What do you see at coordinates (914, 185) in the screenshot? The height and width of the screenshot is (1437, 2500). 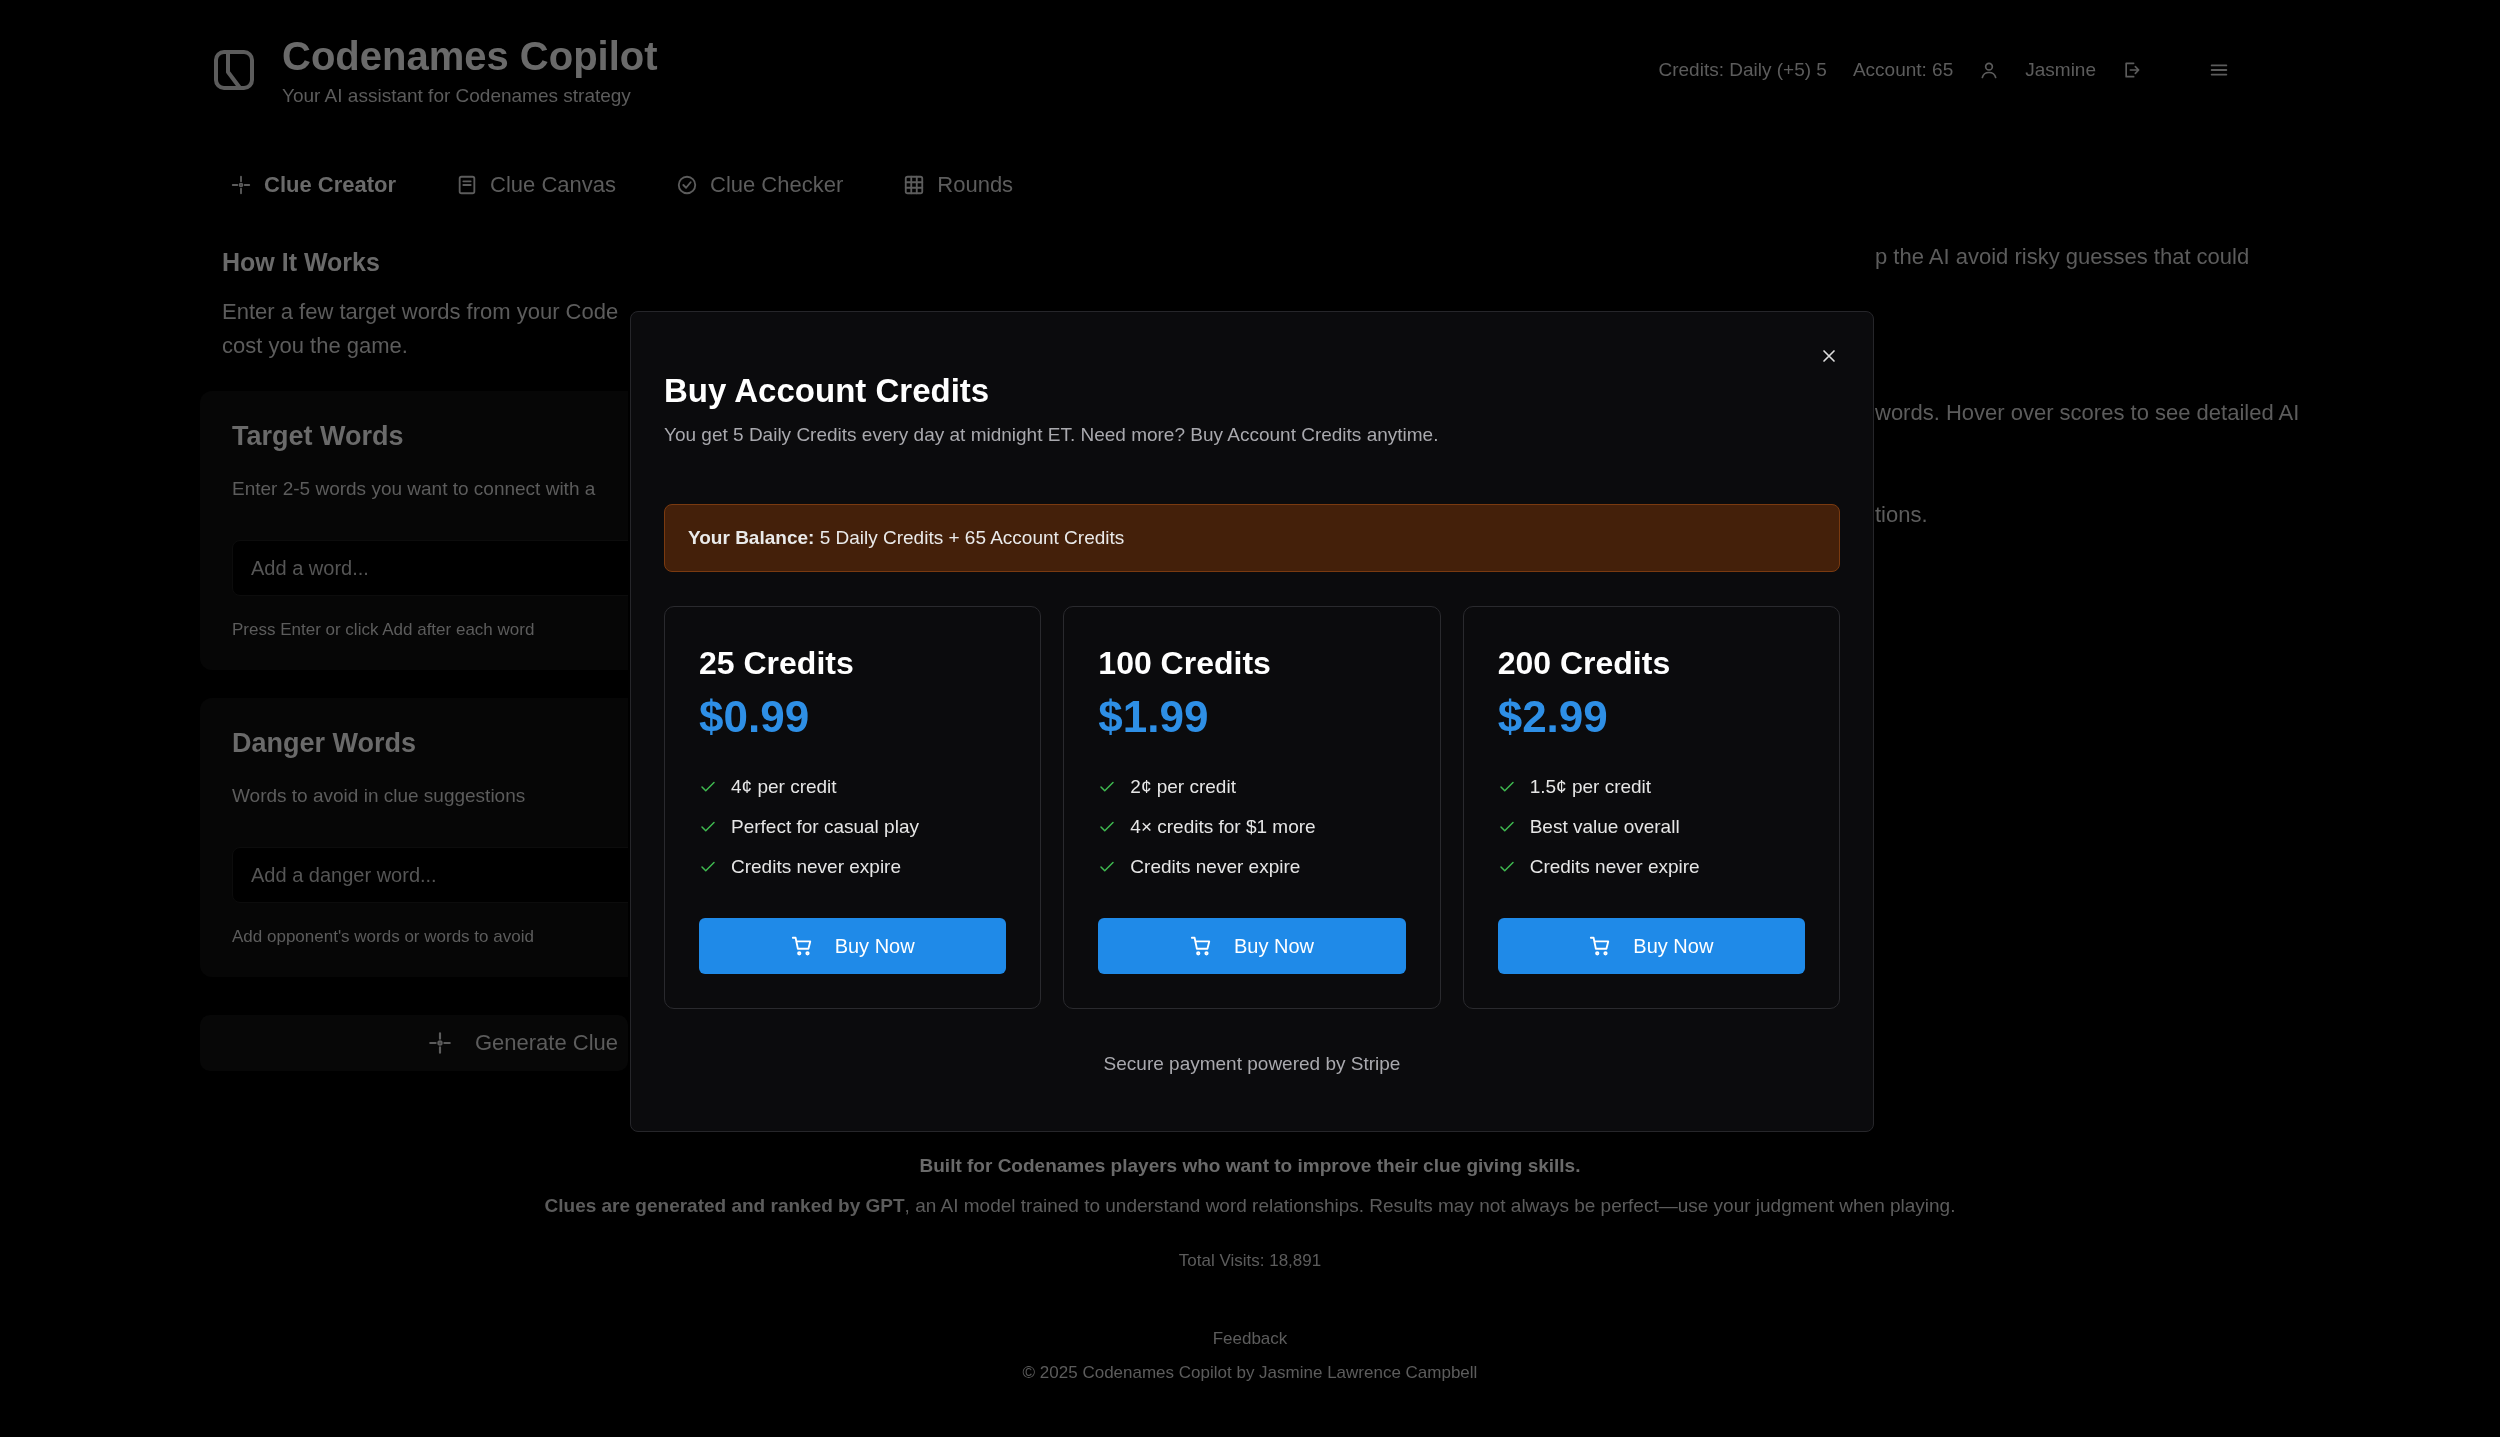 I see `grid-icon` at bounding box center [914, 185].